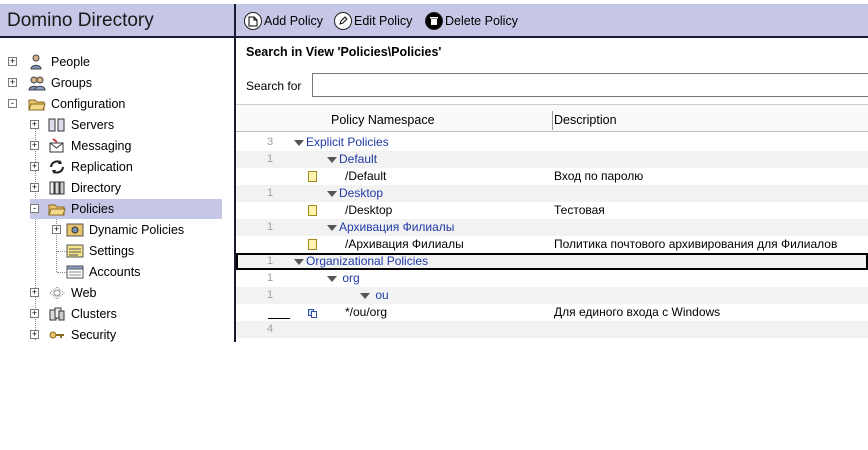 The image size is (868, 450). I want to click on person-icon, so click(37, 62).